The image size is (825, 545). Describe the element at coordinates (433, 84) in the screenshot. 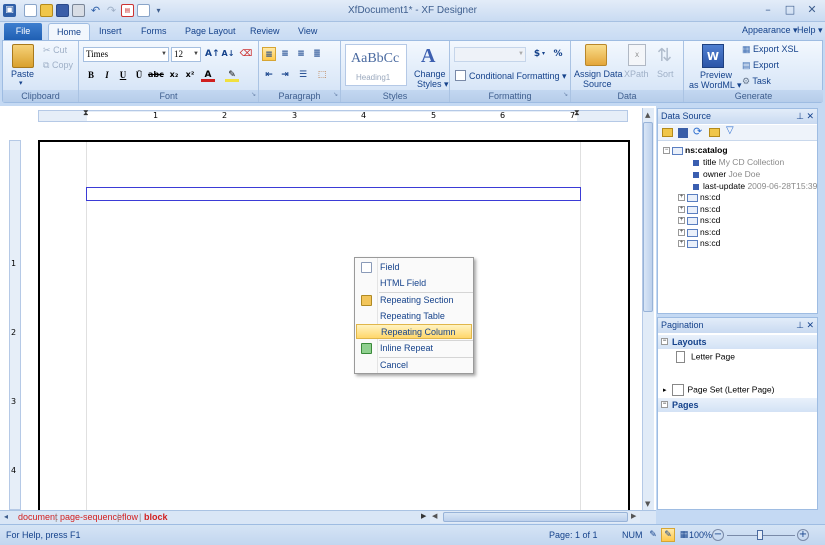

I see `change-styles-label-2: Styles ▾` at that location.